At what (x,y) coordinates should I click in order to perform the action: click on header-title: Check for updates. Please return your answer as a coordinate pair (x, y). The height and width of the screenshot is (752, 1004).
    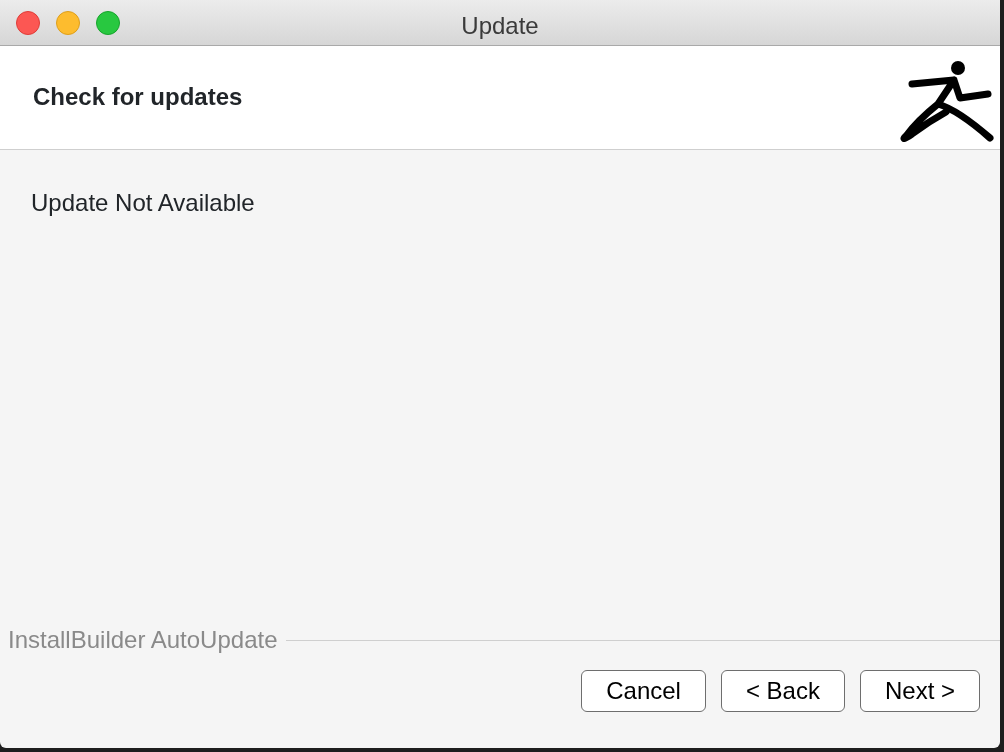
    Looking at the image, I should click on (138, 97).